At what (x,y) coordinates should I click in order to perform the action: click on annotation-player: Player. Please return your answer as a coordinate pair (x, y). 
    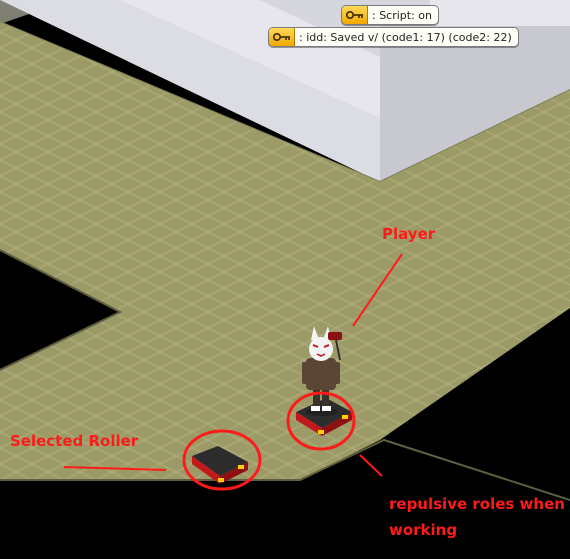
    Looking at the image, I should click on (409, 234).